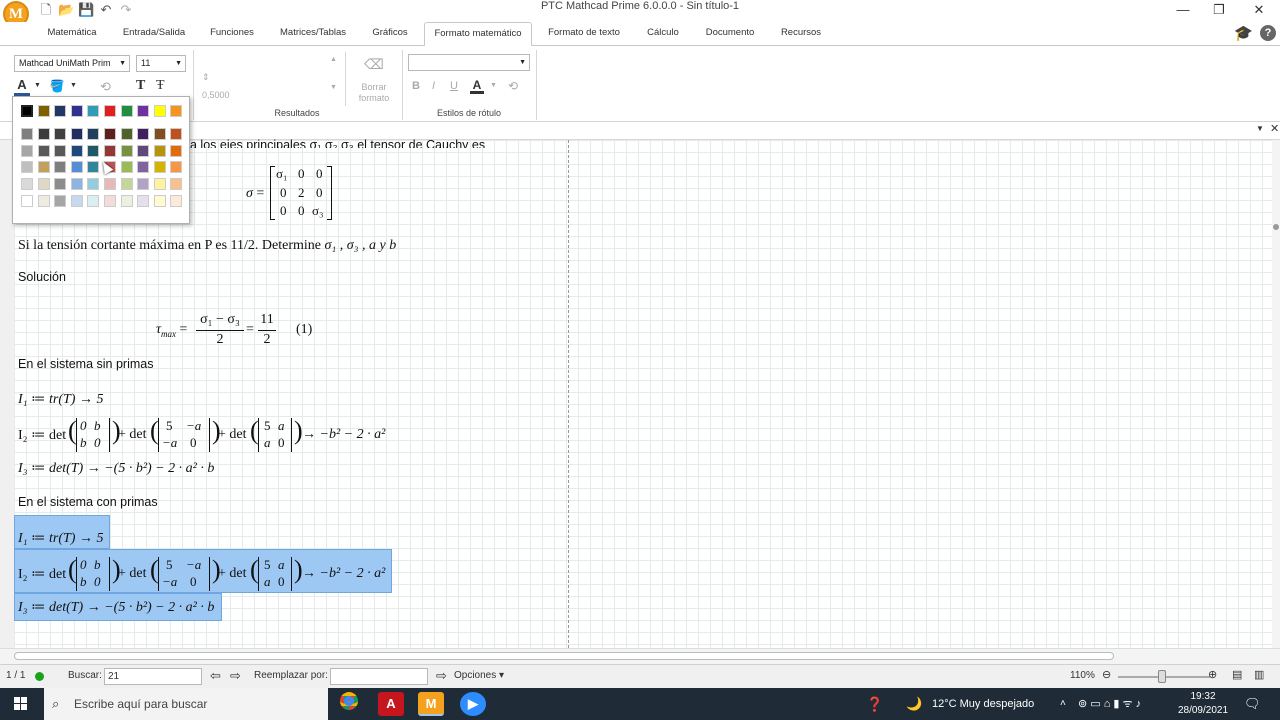 This screenshot has height=720, width=1280. I want to click on tab-matrices-tablas: Matrices/Tablas, so click(313, 34).